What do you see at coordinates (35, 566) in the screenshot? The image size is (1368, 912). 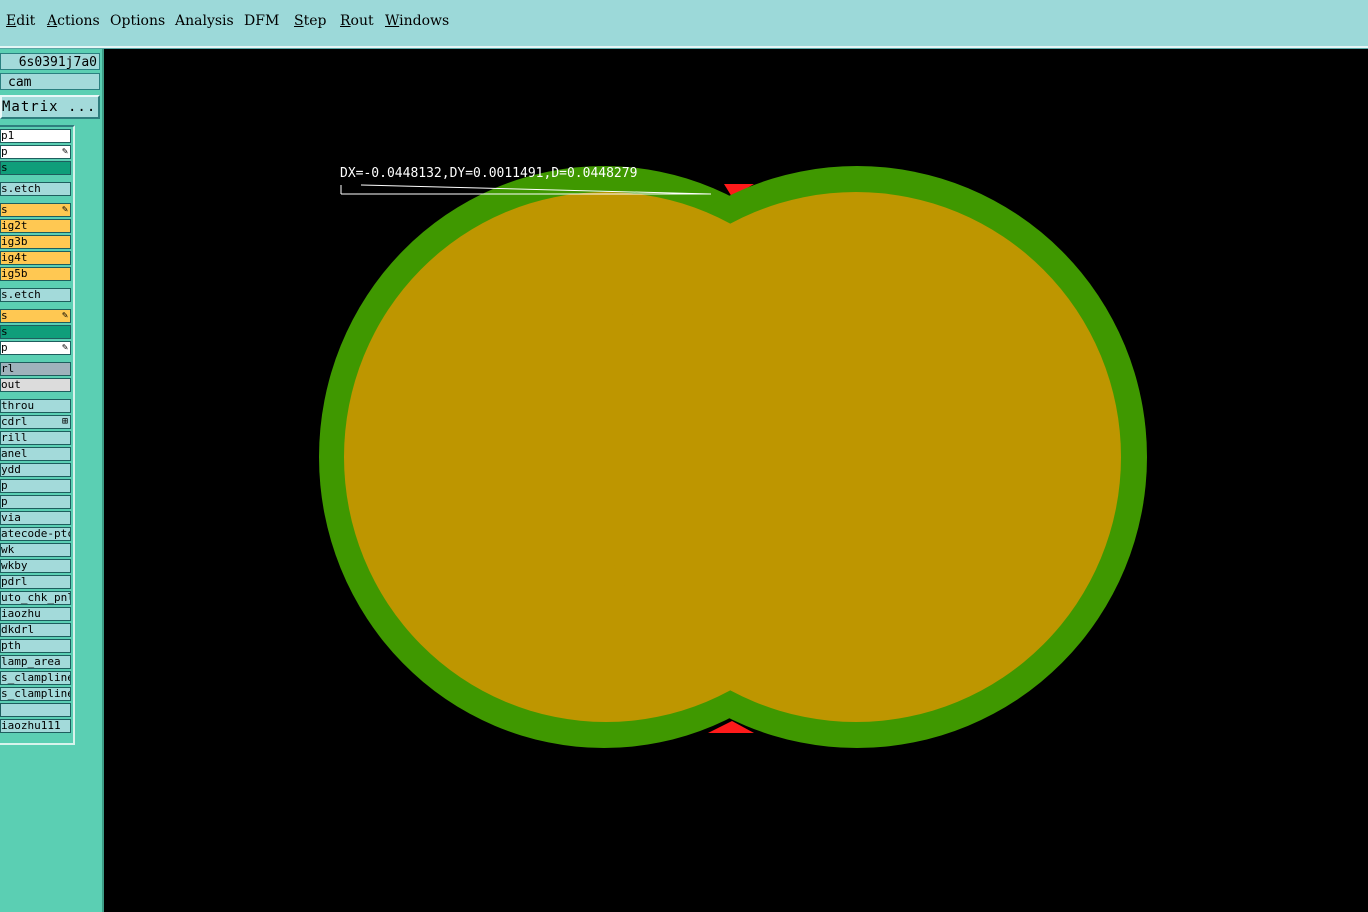 I see `layer-row: wkby` at bounding box center [35, 566].